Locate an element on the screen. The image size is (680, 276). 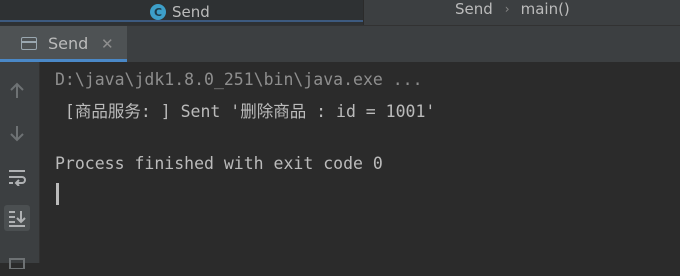
breadcrumb-class: Send is located at coordinates (474, 9).